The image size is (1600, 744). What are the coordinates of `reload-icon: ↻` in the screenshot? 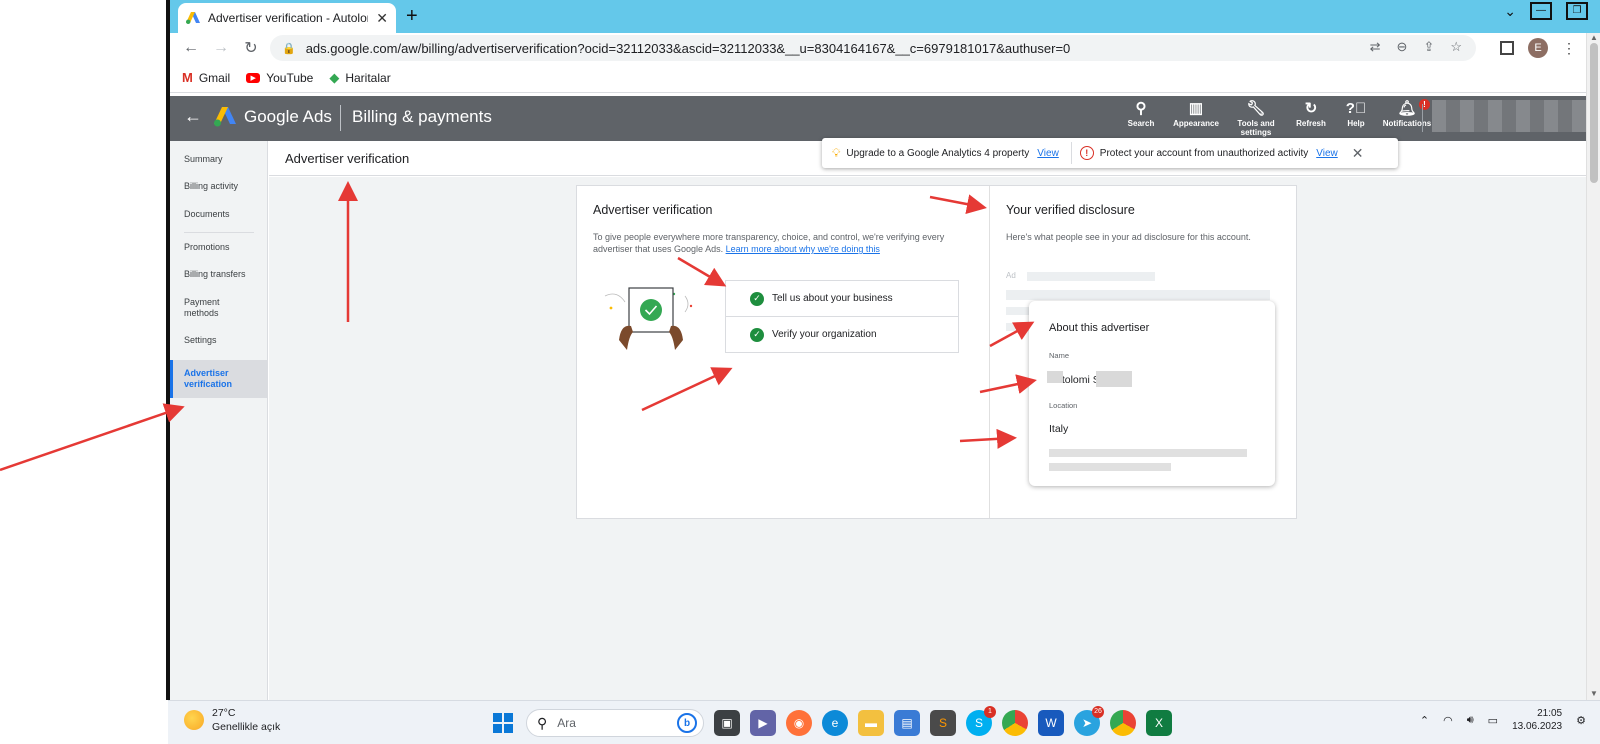 It's located at (251, 48).